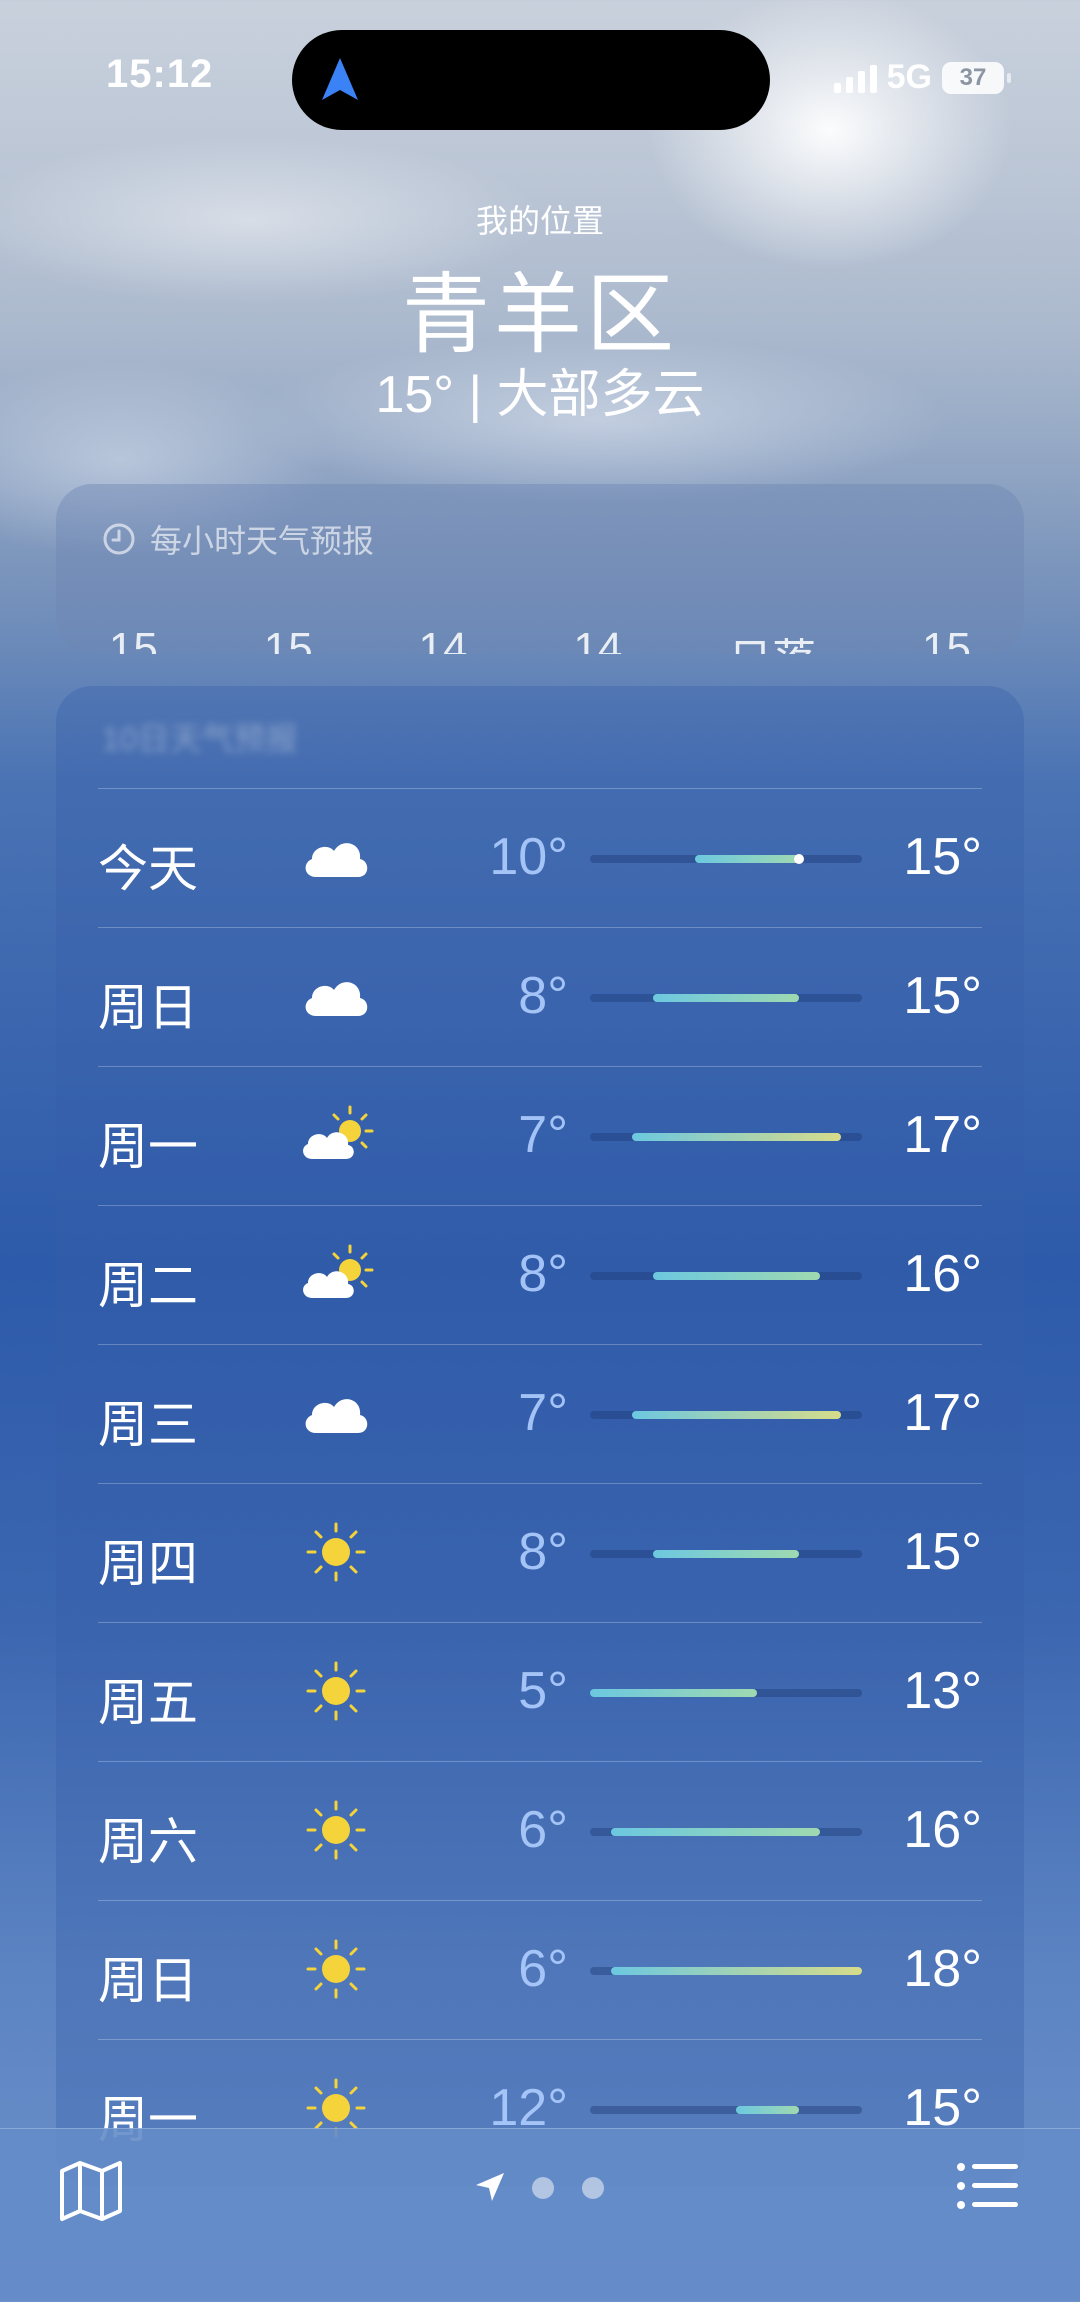  What do you see at coordinates (148, 869) in the screenshot?
I see `day-label: 今天` at bounding box center [148, 869].